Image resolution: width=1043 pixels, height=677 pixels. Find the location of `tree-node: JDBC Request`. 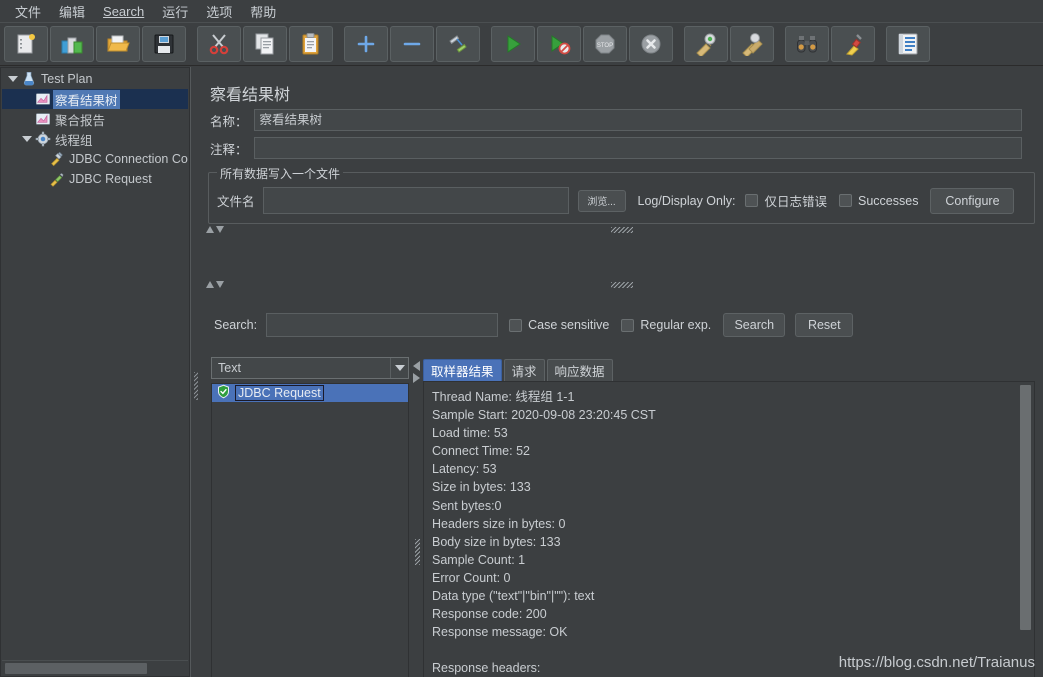

tree-node: JDBC Request is located at coordinates (95, 179).